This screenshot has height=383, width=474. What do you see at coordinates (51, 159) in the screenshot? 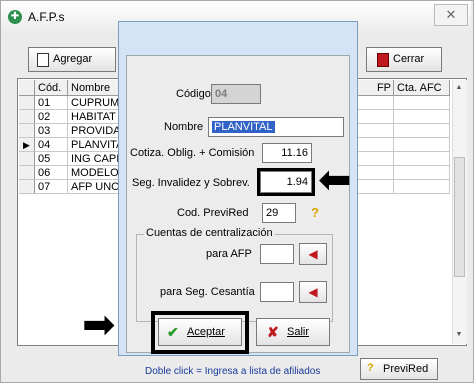
I see `cell-code: 05` at bounding box center [51, 159].